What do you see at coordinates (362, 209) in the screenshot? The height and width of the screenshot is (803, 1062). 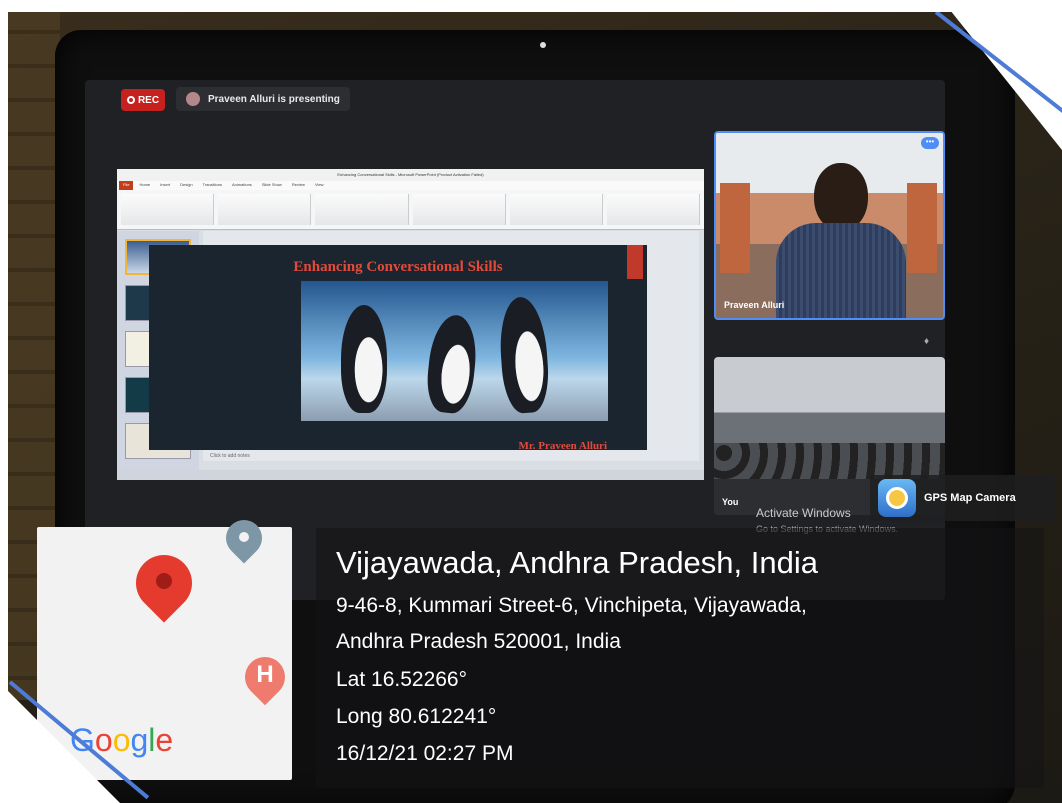 I see `ribbon-group-font` at bounding box center [362, 209].